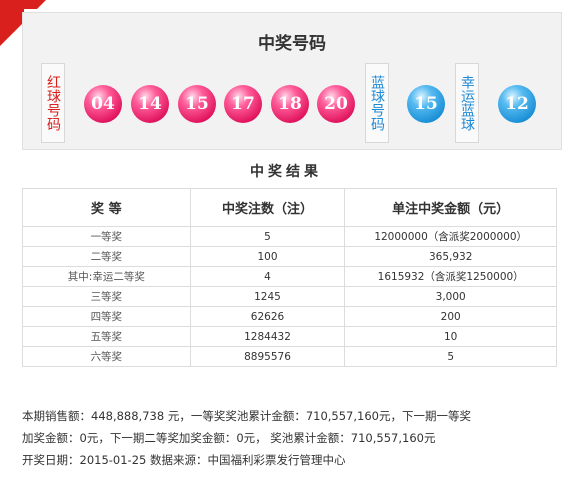 The height and width of the screenshot is (479, 572). What do you see at coordinates (267, 236) in the screenshot?
I see `winner-count: 5` at bounding box center [267, 236].